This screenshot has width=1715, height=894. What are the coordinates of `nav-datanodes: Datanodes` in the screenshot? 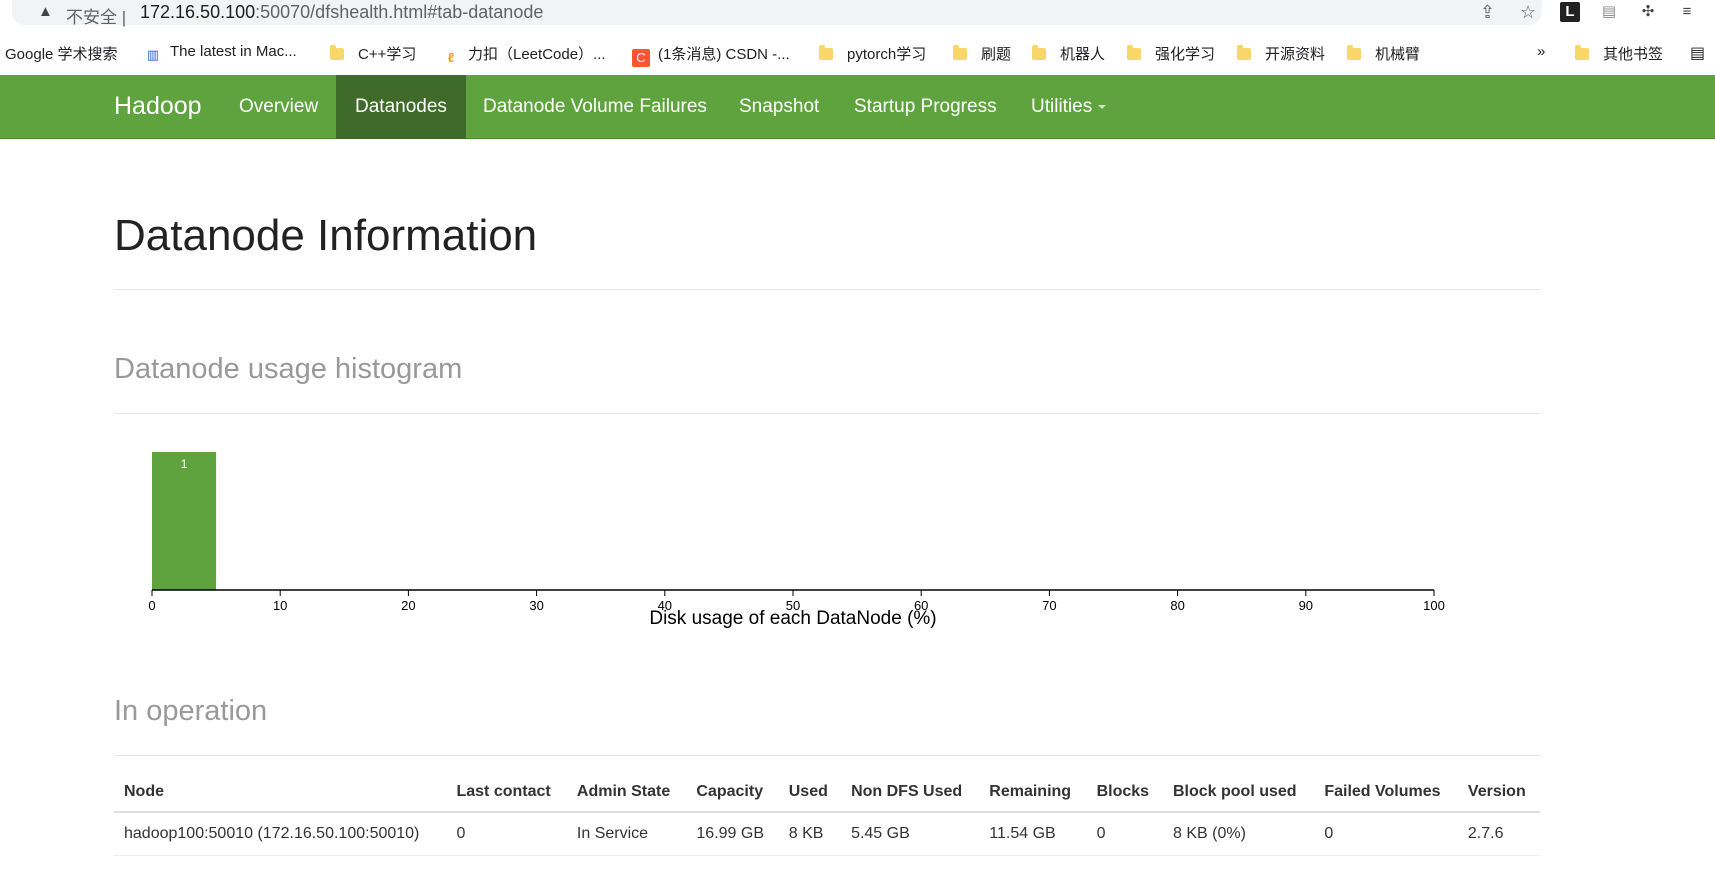 It's located at (401, 107).